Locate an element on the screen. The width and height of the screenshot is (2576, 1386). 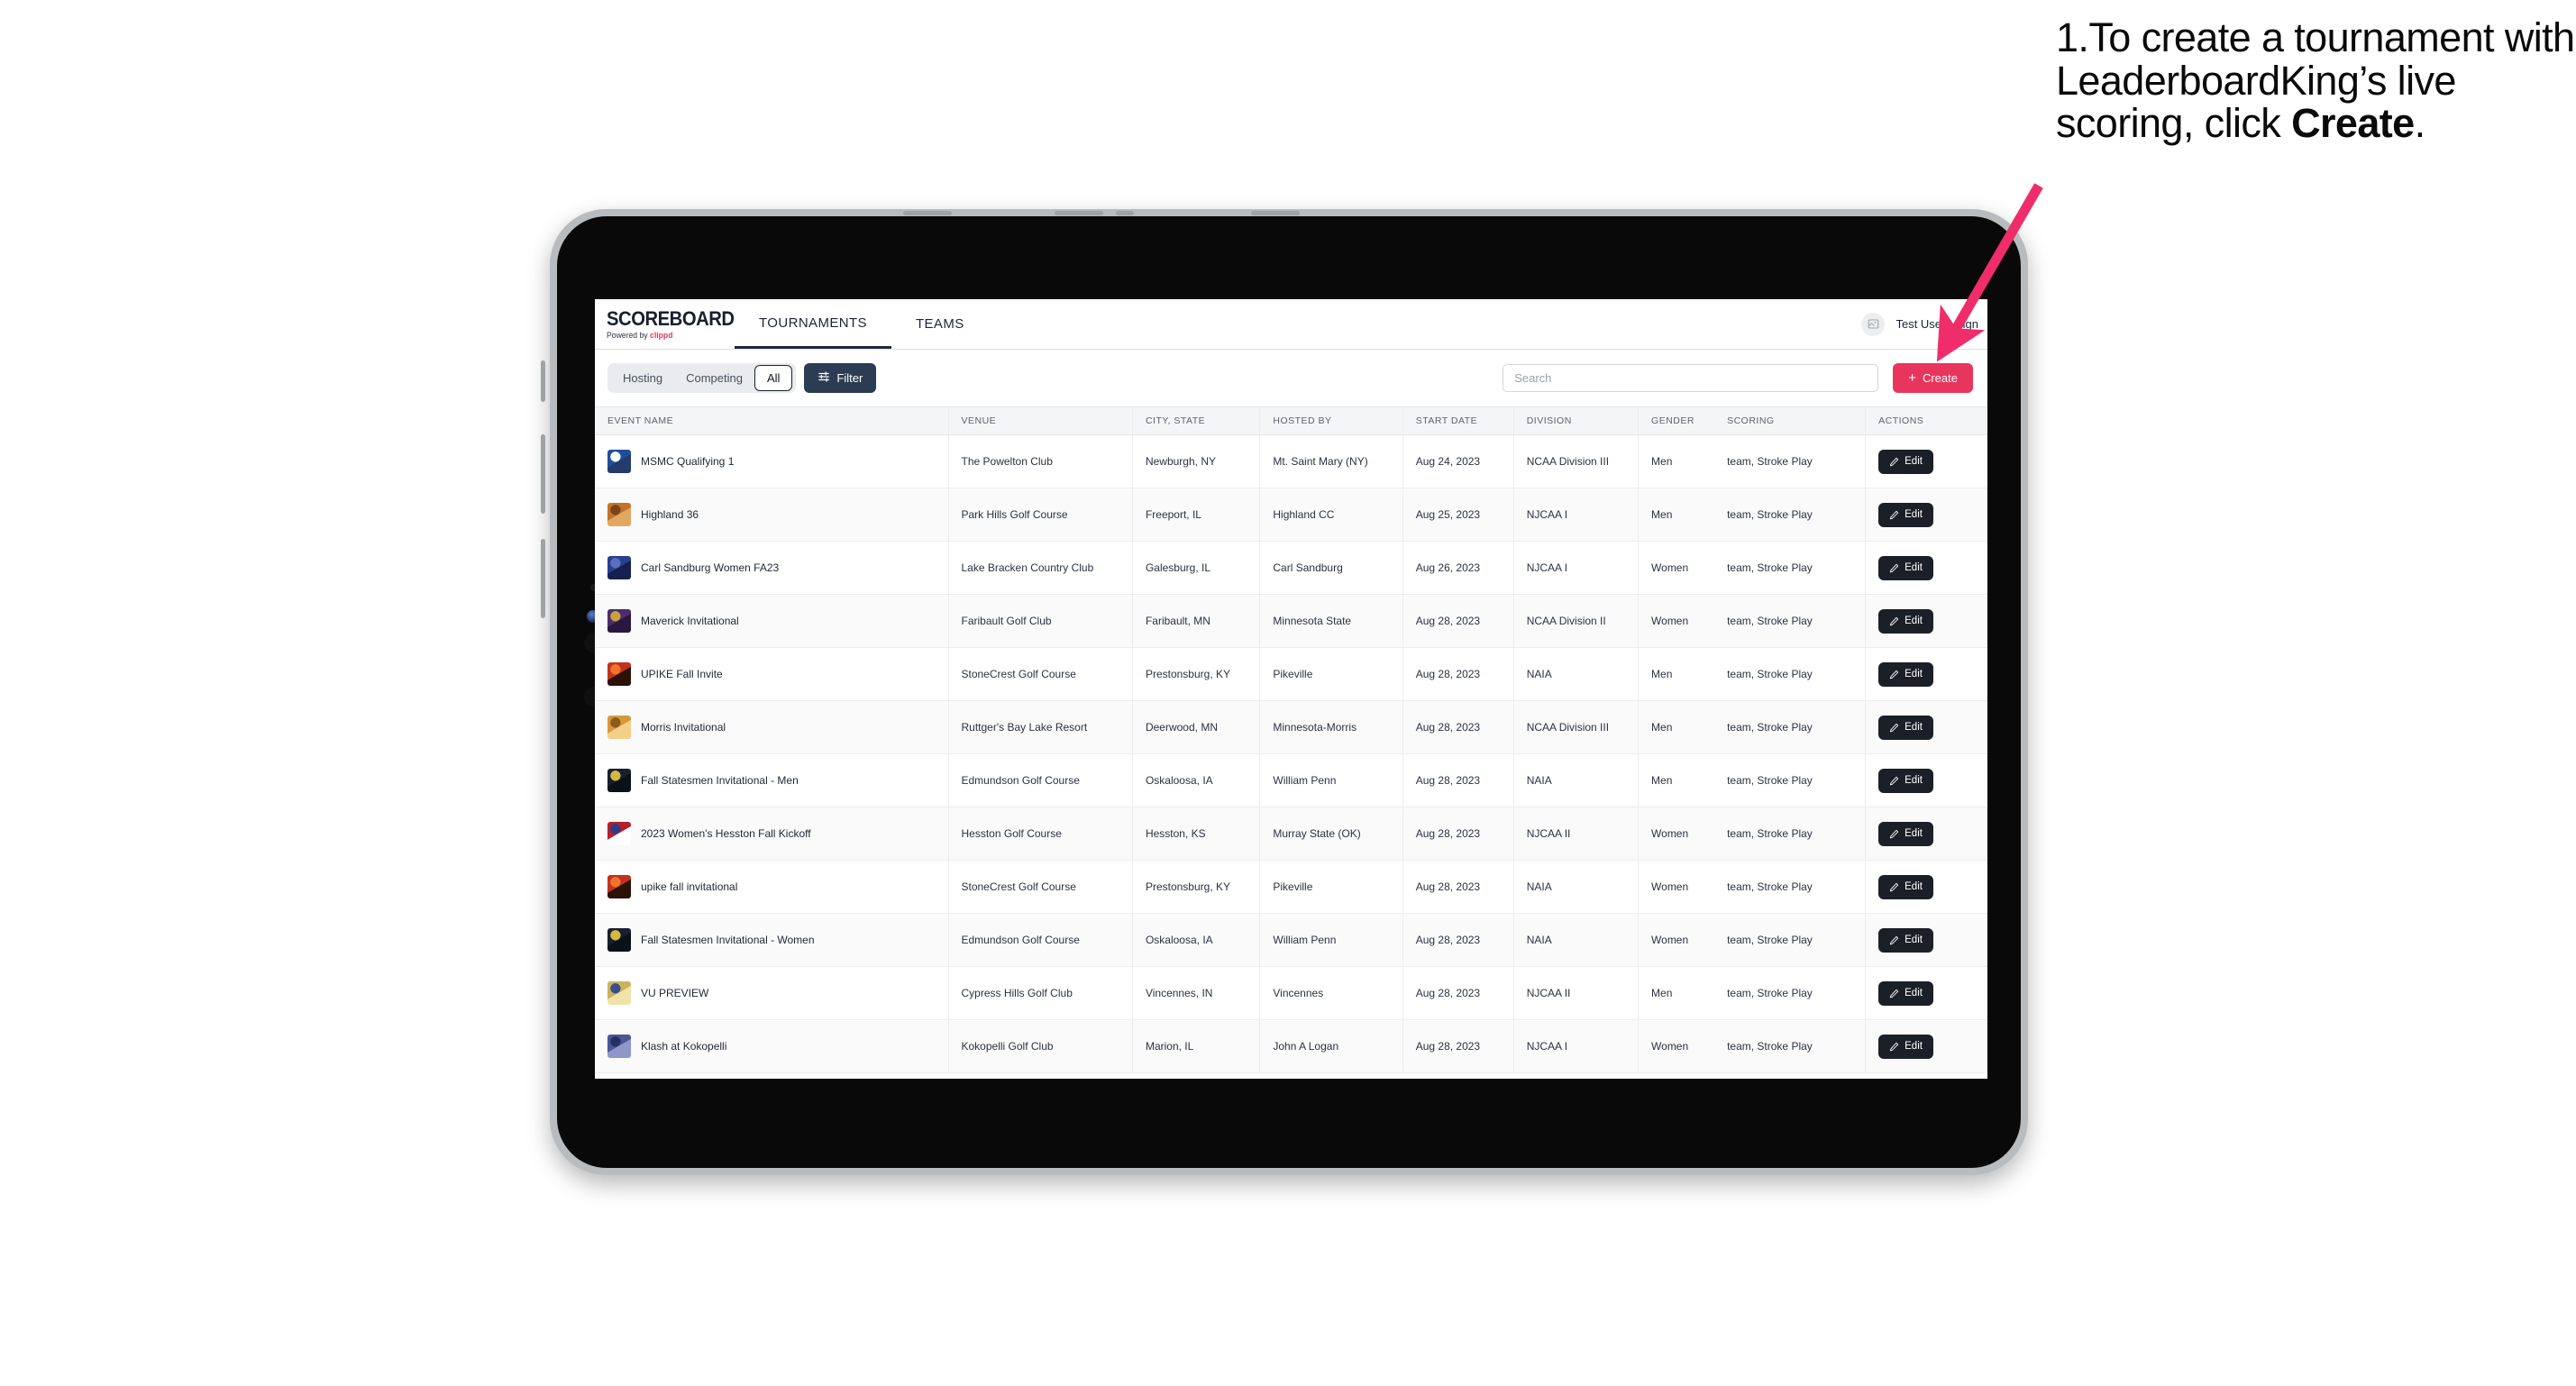
event-name-label: Morris Invitational is located at coordinates (683, 727).